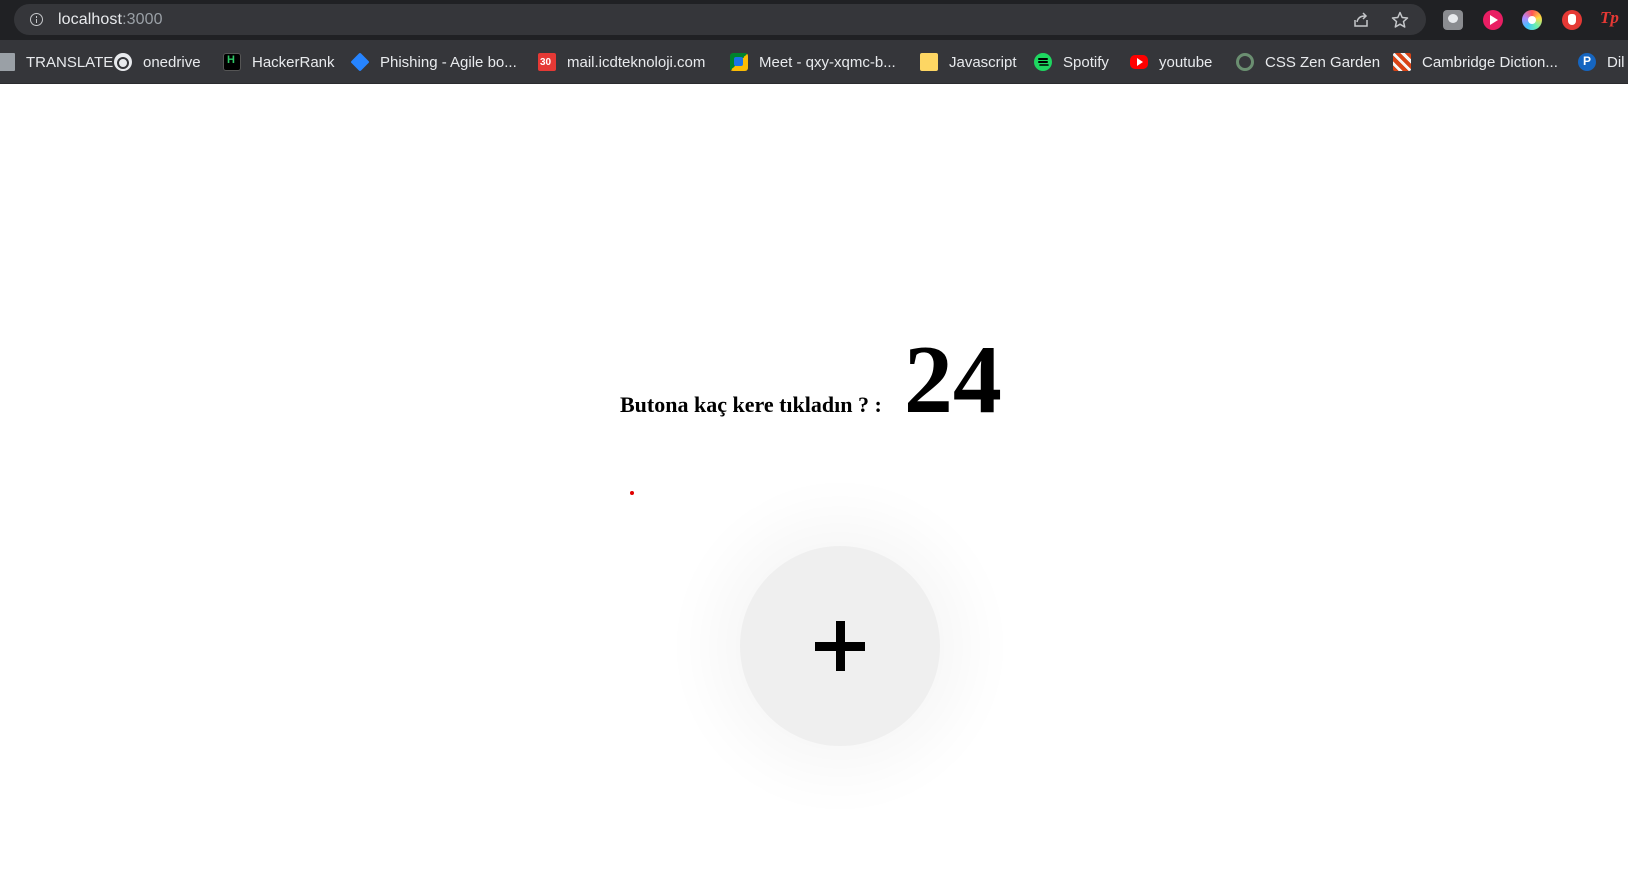 The image size is (1628, 873). Describe the element at coordinates (952, 380) in the screenshot. I see `click-count: 24` at that location.